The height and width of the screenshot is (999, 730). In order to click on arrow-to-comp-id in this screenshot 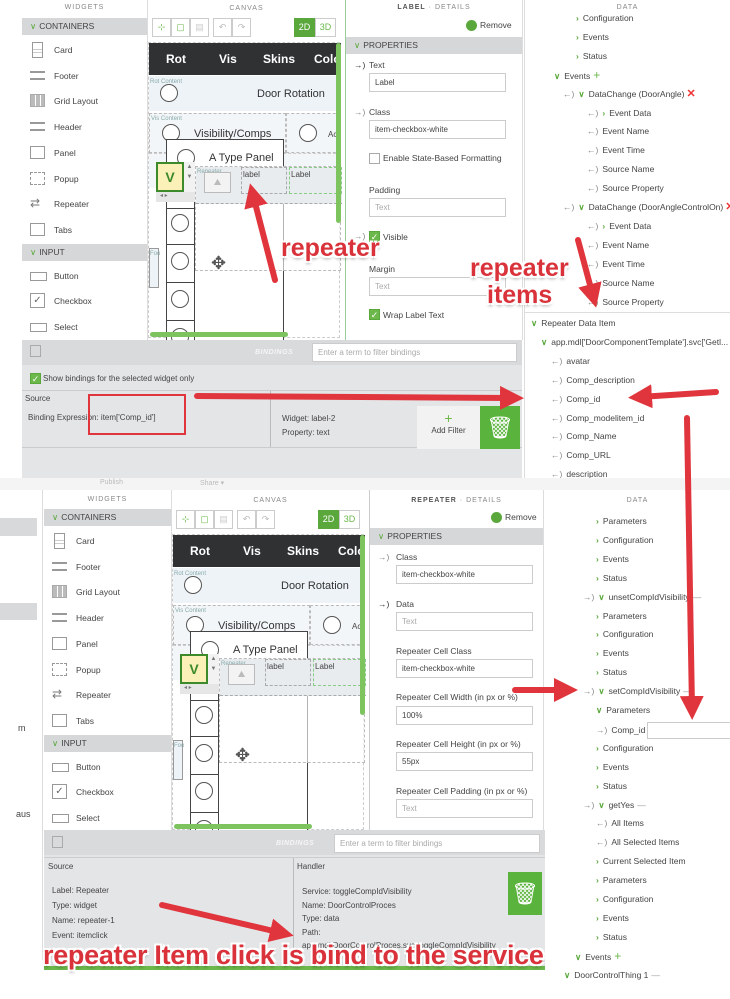, I will do `click(673, 396)`.